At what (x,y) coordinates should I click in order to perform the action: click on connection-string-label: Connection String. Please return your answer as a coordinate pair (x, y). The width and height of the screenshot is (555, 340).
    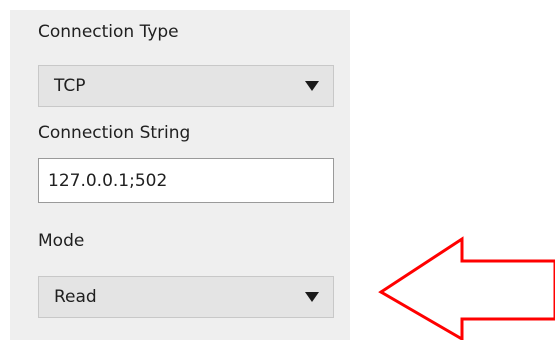
    Looking at the image, I should click on (114, 133).